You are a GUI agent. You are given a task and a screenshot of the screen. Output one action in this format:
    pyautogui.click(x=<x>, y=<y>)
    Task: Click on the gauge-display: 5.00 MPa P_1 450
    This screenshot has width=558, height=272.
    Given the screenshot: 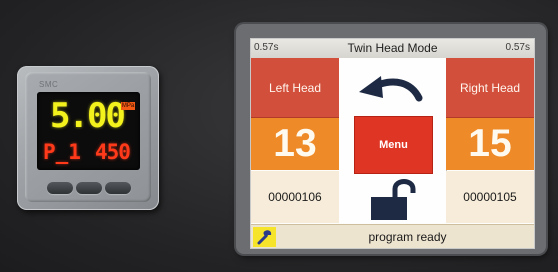 What is the action you would take?
    pyautogui.click(x=88, y=131)
    